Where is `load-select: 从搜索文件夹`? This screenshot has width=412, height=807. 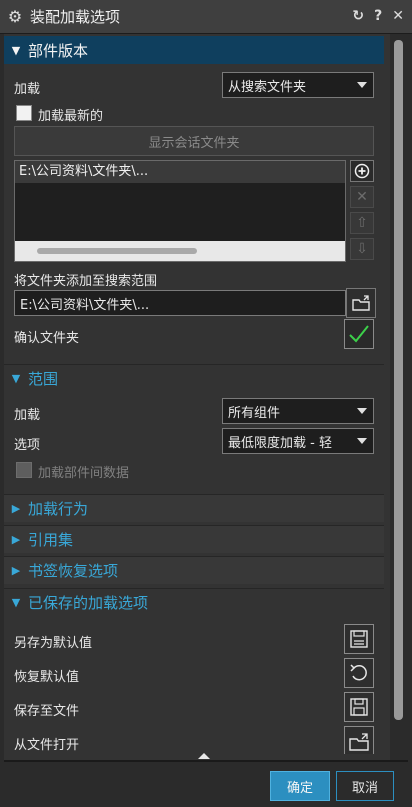 load-select: 从搜索文件夹 is located at coordinates (298, 85).